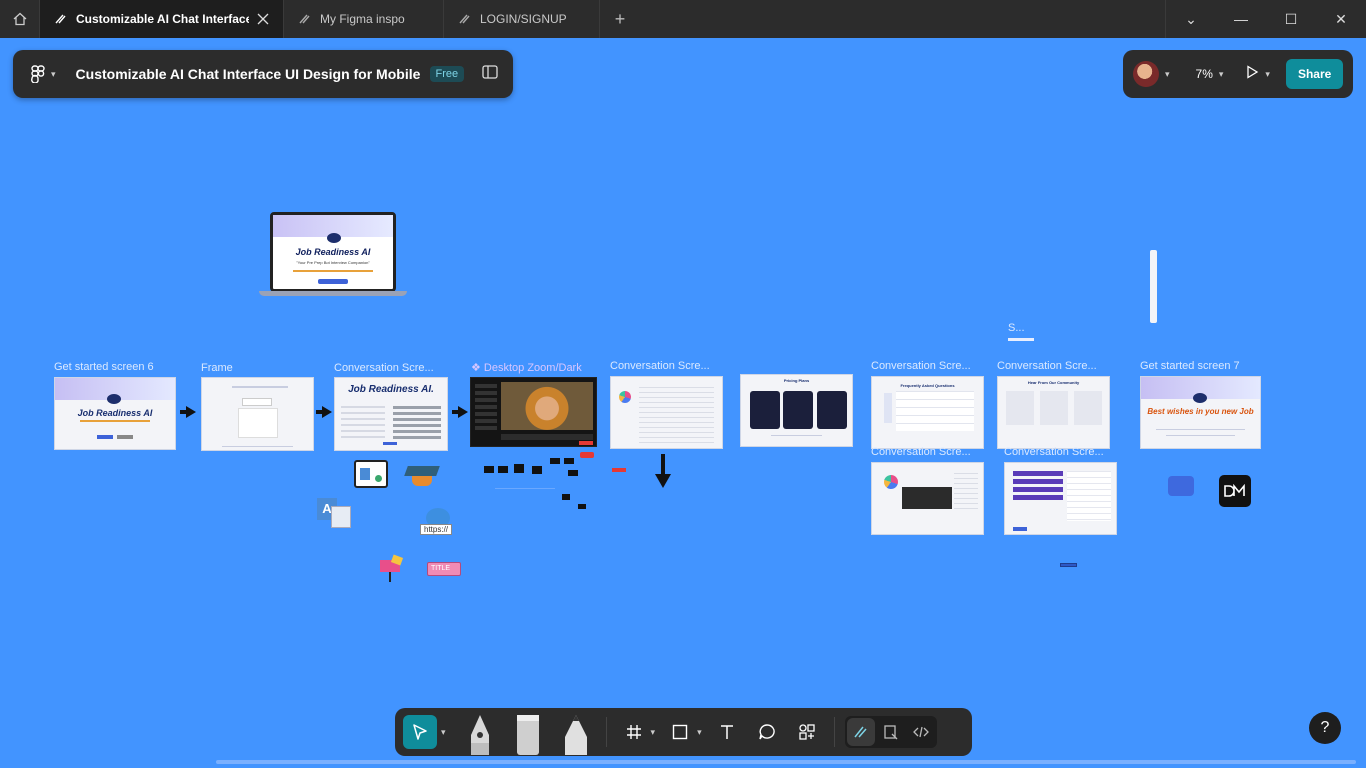 The image size is (1366, 768). What do you see at coordinates (765, 410) in the screenshot?
I see `pricing-card` at bounding box center [765, 410].